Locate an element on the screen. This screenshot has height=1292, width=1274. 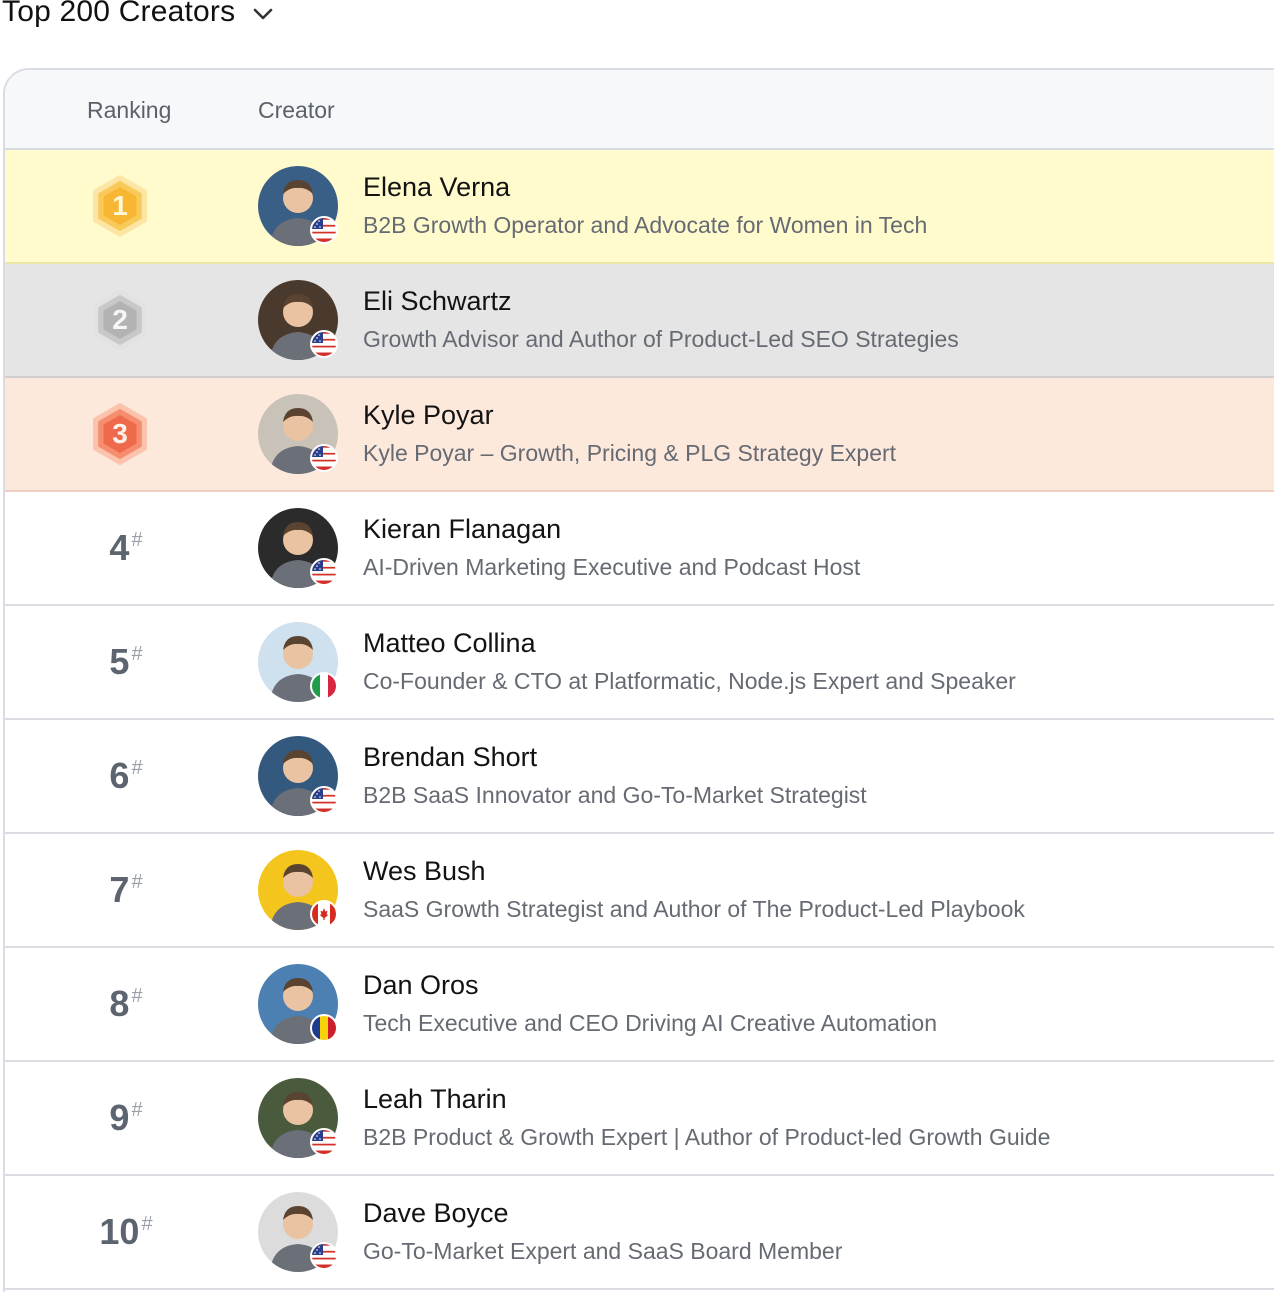
table-header: Ranking Creator is located at coordinates (639, 110).